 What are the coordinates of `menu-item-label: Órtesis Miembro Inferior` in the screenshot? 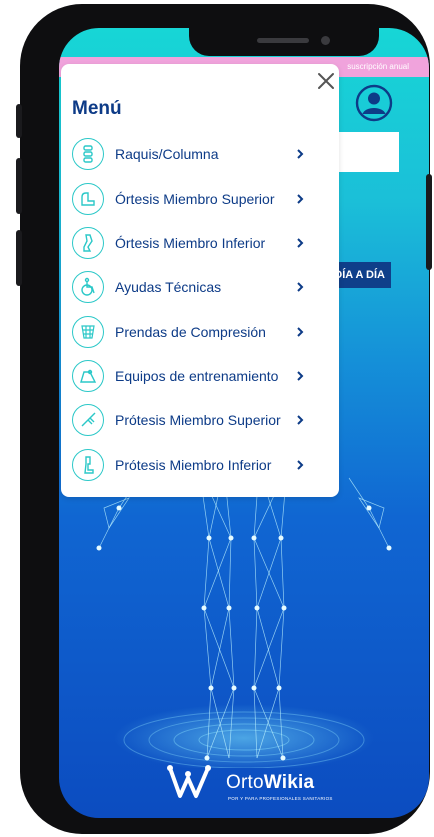 It's located at (190, 243).